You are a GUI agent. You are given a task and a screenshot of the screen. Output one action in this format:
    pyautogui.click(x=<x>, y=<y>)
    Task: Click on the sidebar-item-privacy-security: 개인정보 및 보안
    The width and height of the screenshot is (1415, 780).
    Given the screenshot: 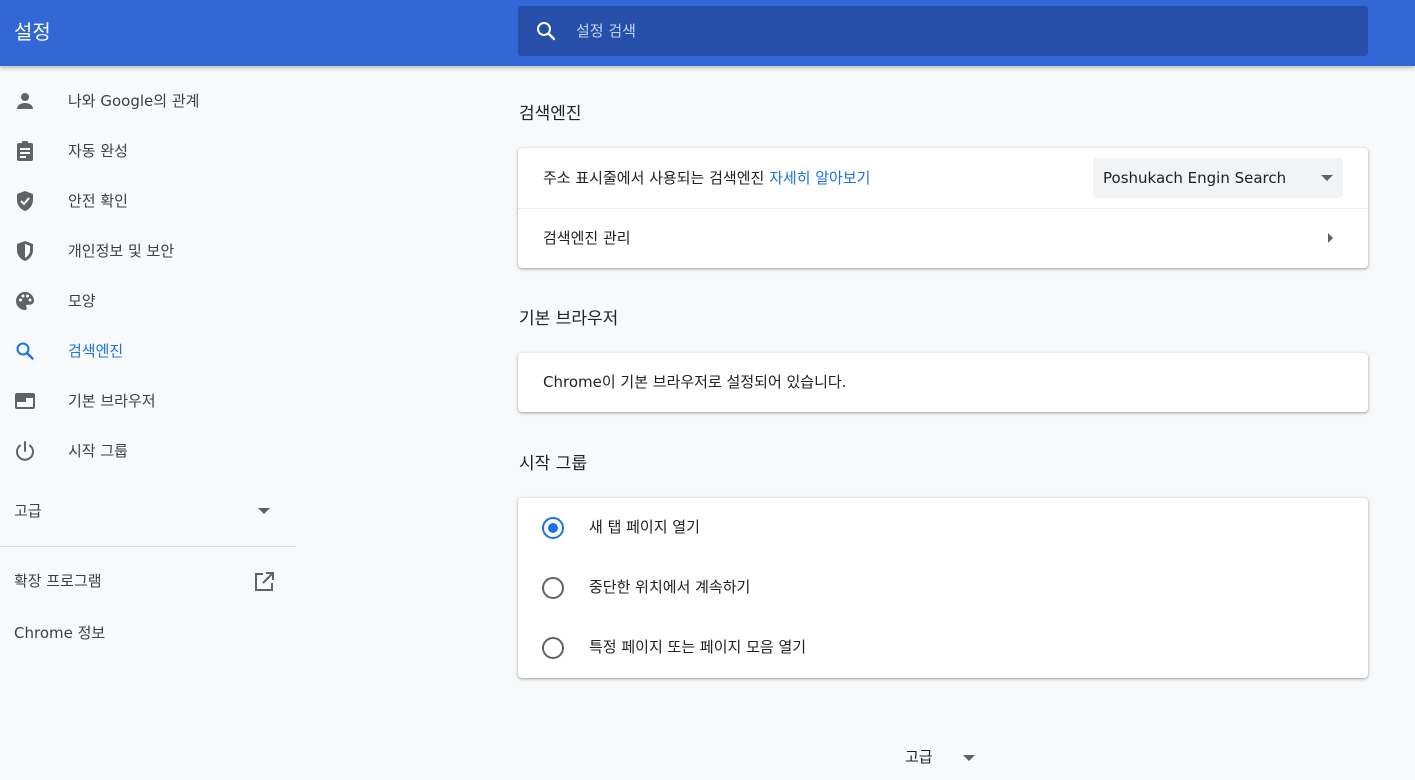 What is the action you would take?
    pyautogui.click(x=148, y=251)
    